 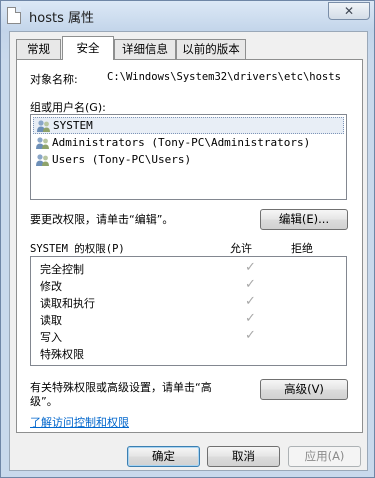 I want to click on cancel-button: 取消, so click(x=243, y=456).